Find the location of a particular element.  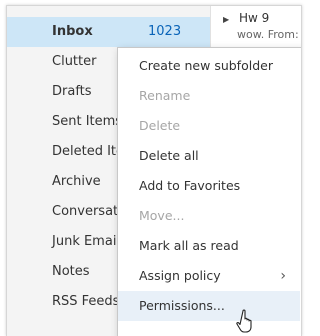

folder-label: Inbox is located at coordinates (72, 31).